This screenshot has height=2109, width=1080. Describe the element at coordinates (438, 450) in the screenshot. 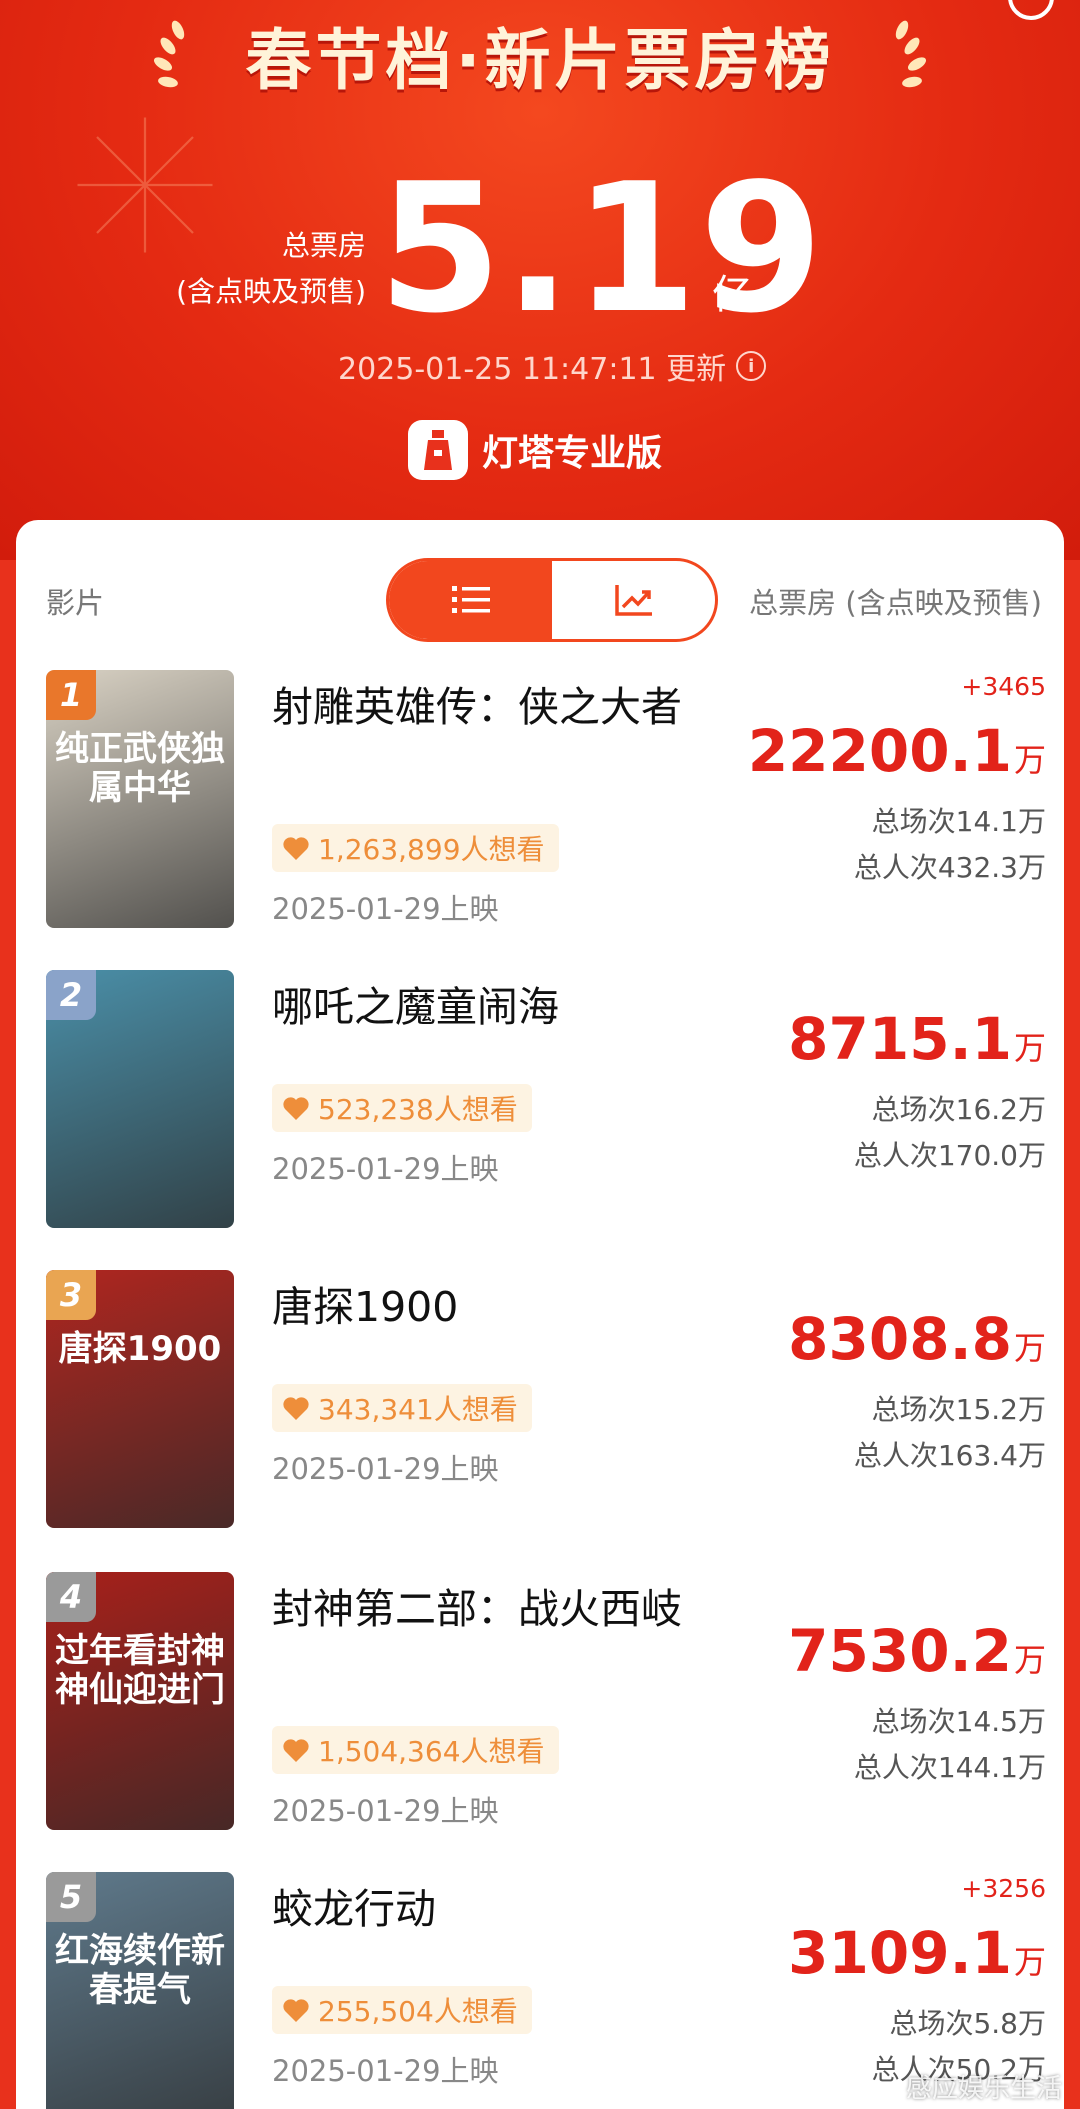

I see `lighthouse-logo-icon` at that location.